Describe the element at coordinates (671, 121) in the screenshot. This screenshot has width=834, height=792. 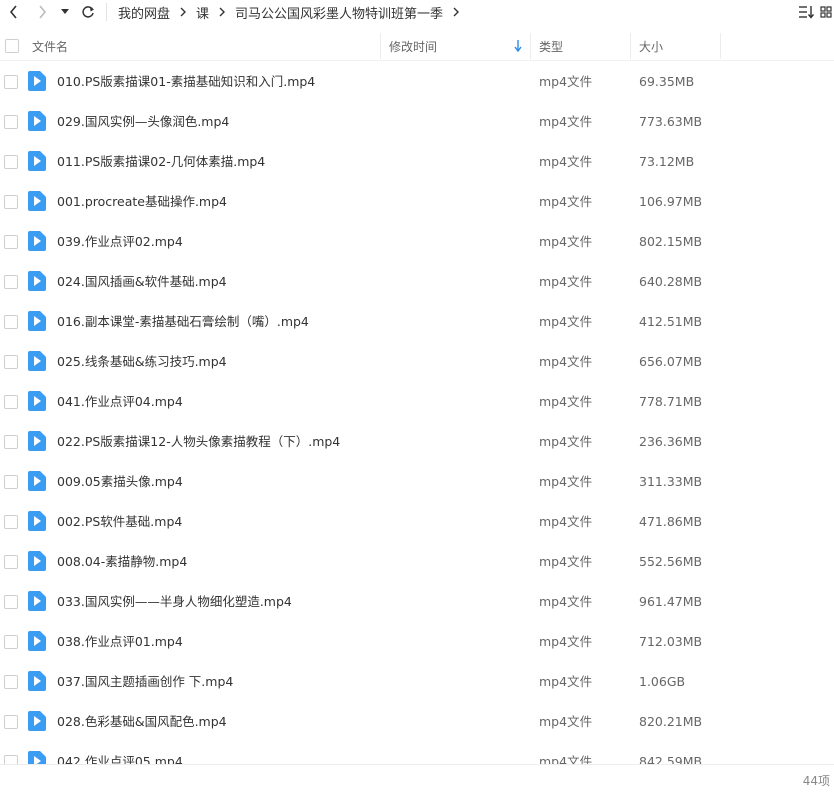
I see `file-size: 773.63MB` at that location.